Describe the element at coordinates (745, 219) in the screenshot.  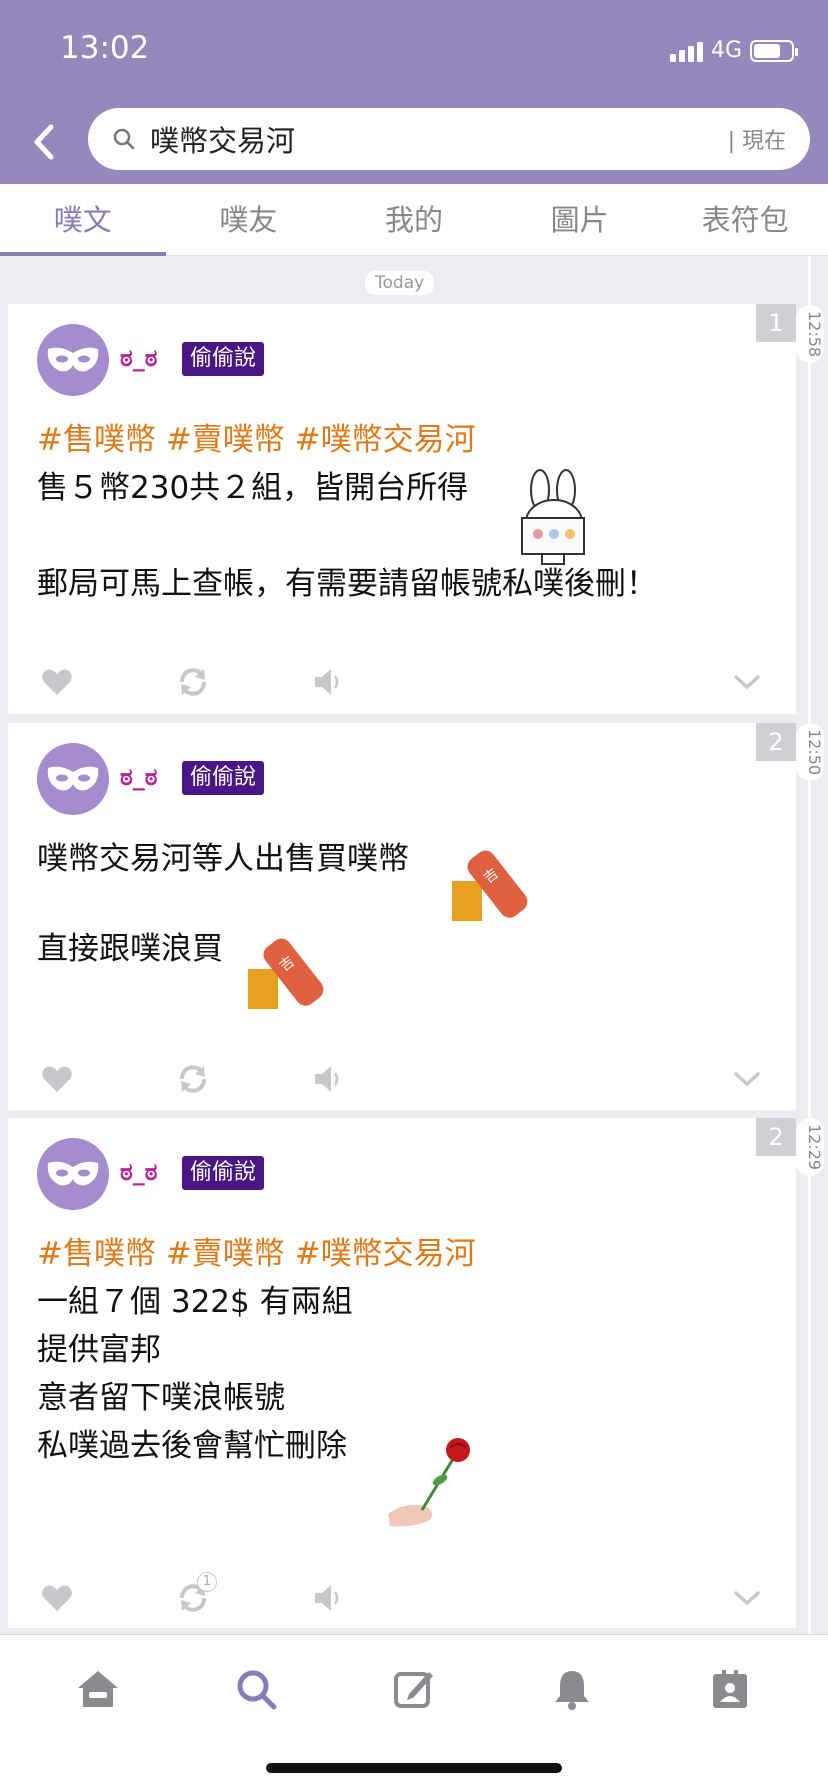
I see `tab-emoticons: 表符包` at that location.